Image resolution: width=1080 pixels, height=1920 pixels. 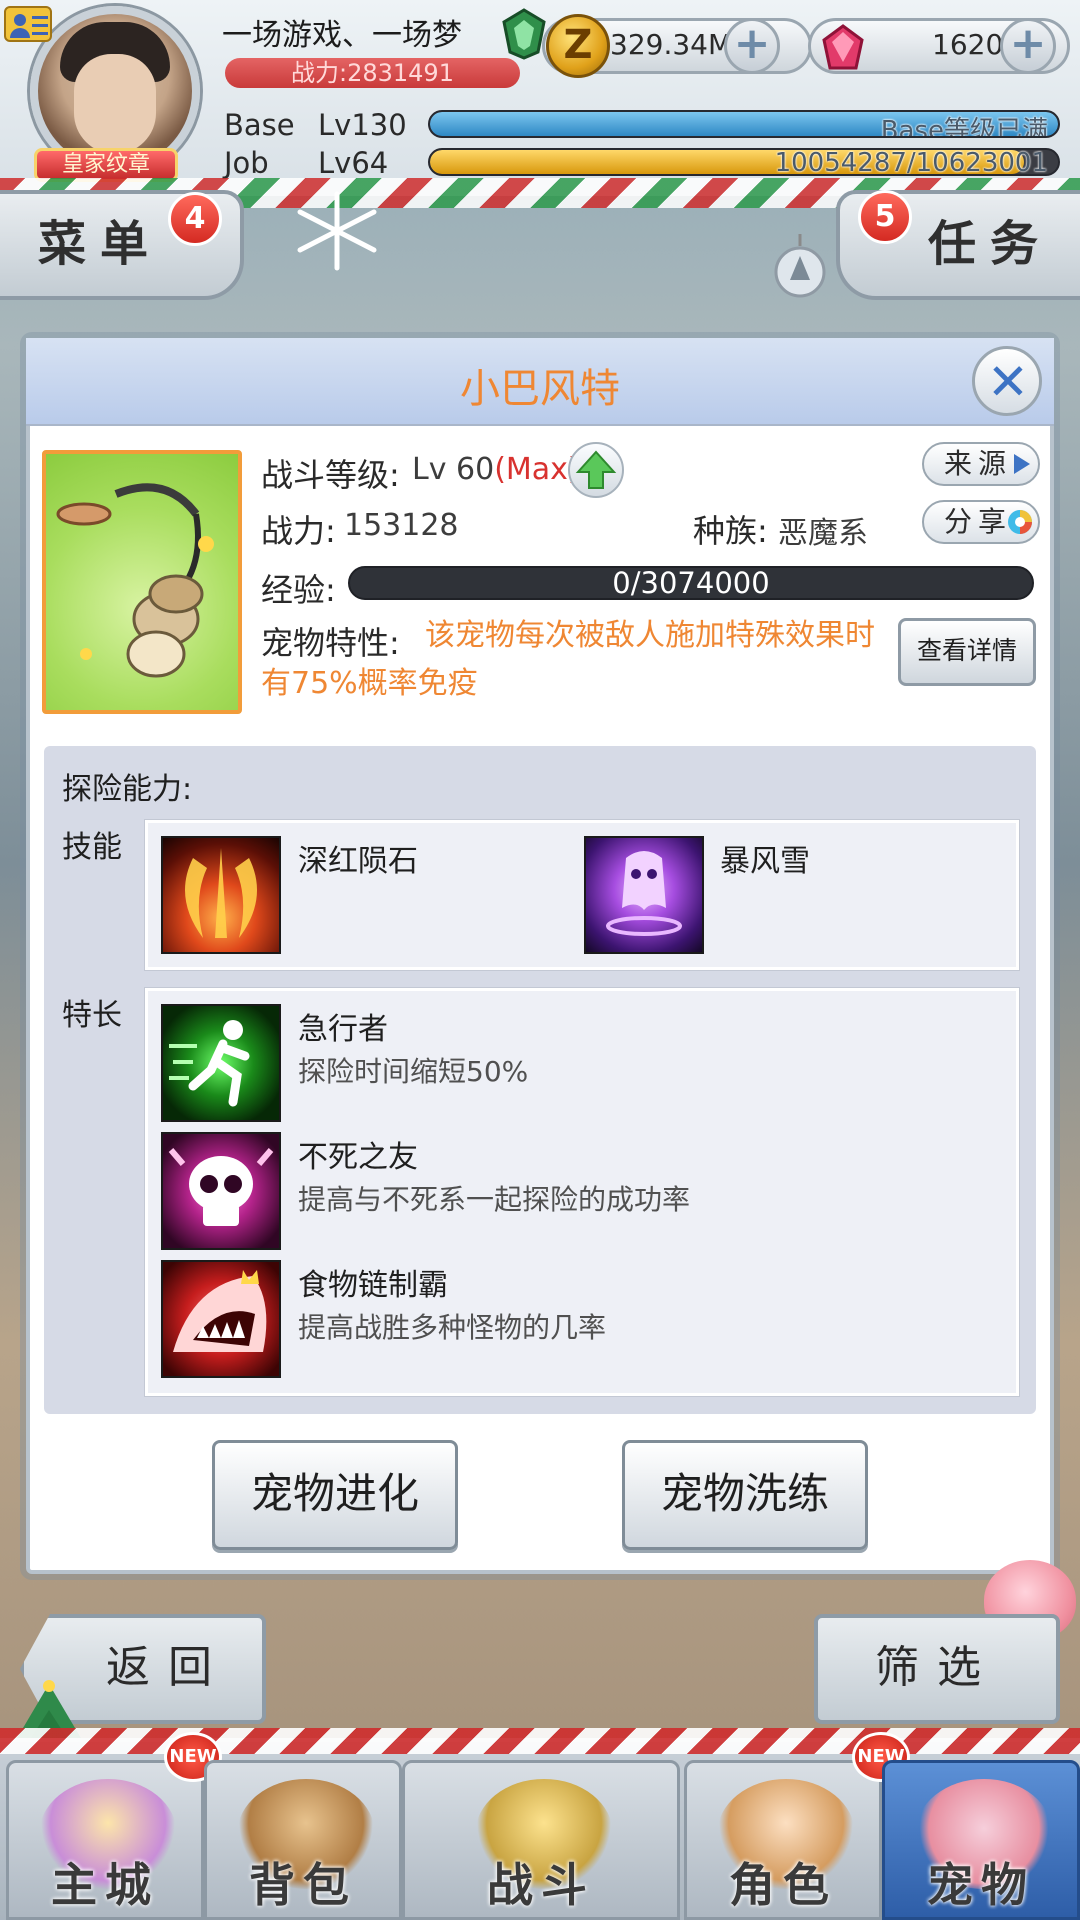 What do you see at coordinates (353, 163) in the screenshot?
I see `job-level: Lv64` at bounding box center [353, 163].